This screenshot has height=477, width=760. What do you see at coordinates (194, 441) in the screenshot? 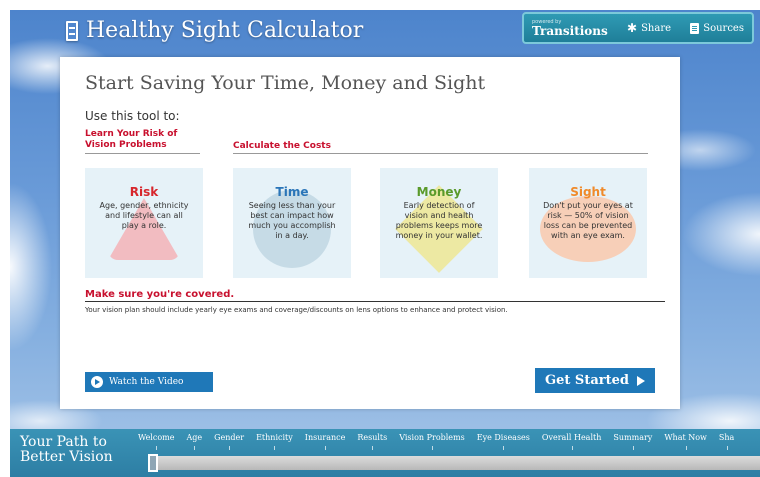
I see `step-age: Age` at bounding box center [194, 441].